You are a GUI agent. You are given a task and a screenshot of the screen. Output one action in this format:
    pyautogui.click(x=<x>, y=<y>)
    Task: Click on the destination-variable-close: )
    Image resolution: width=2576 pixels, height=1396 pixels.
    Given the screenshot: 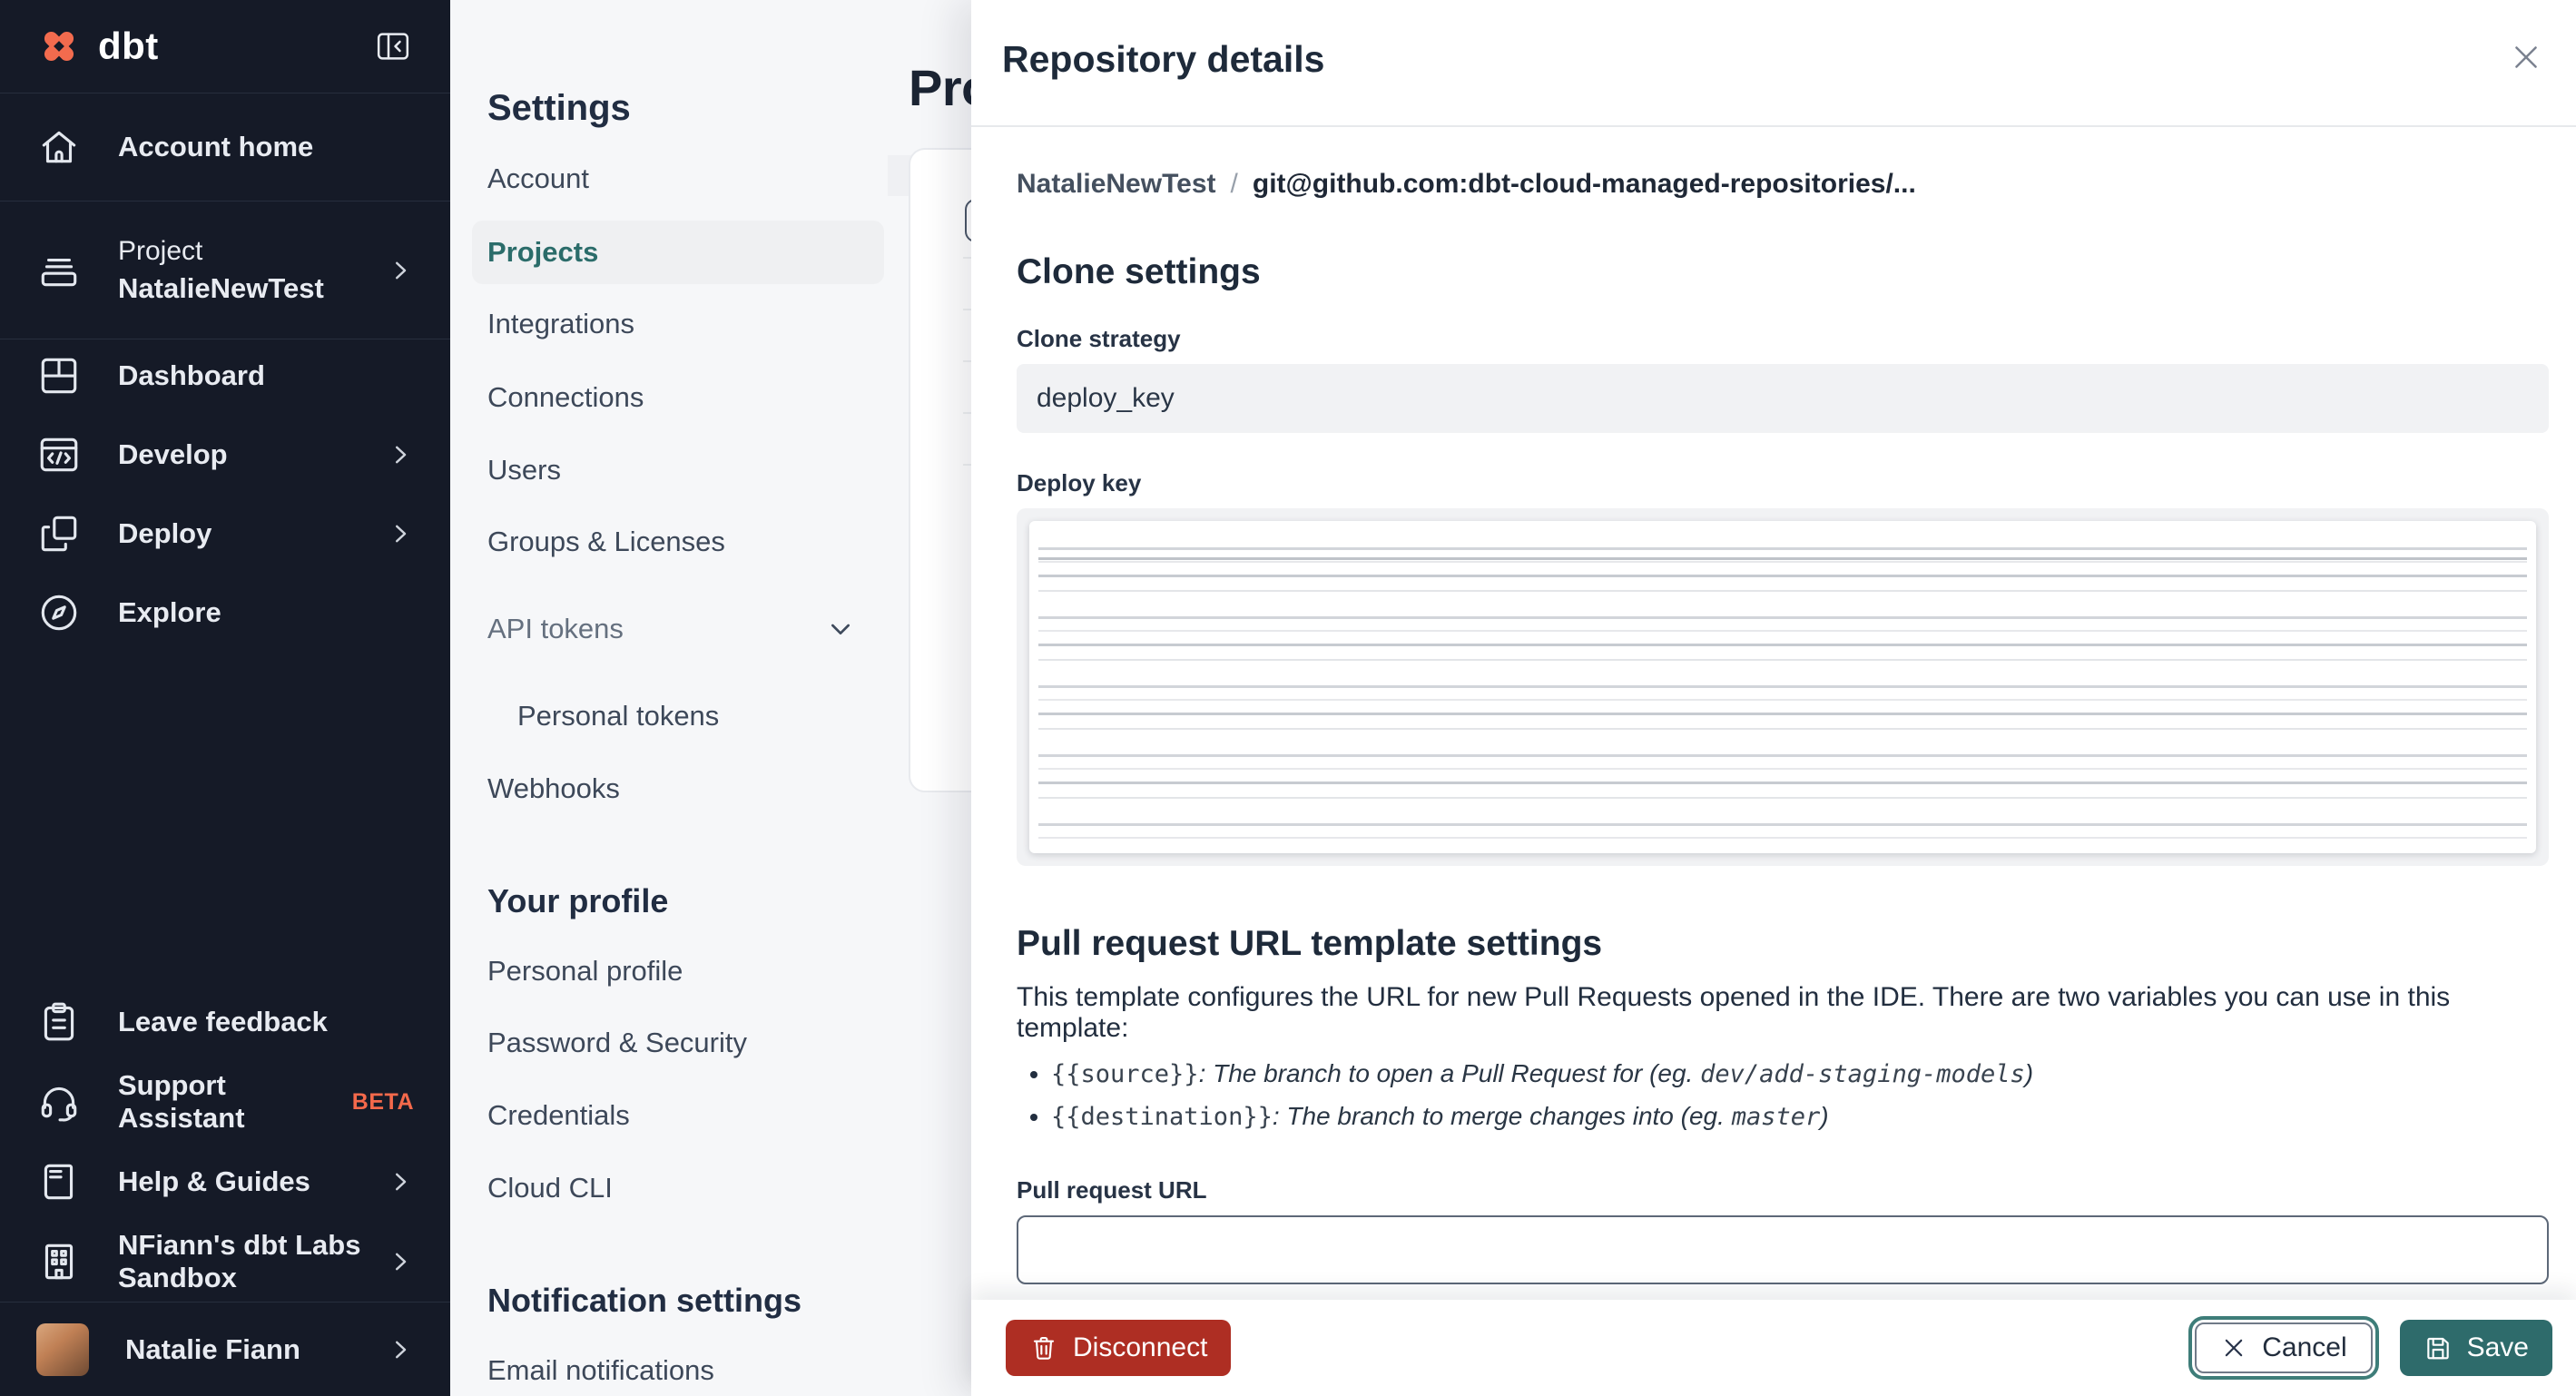 What is the action you would take?
    pyautogui.click(x=1824, y=1116)
    